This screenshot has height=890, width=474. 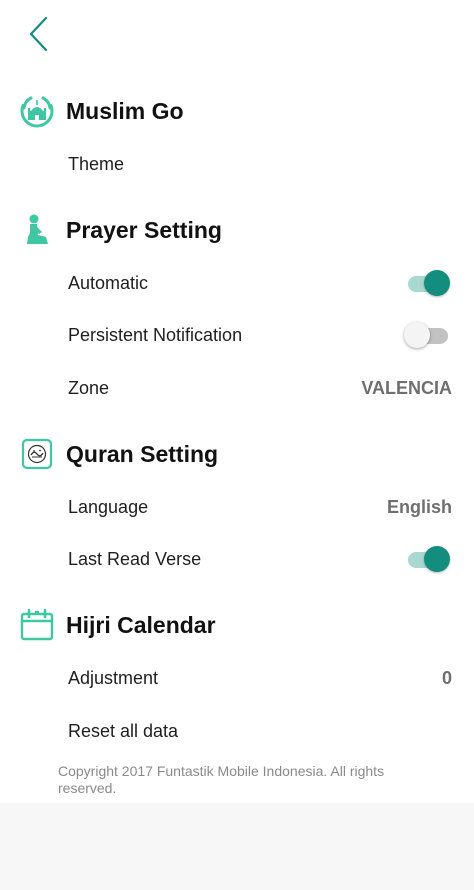 I want to click on bottom-empty-area, so click(x=237, y=846).